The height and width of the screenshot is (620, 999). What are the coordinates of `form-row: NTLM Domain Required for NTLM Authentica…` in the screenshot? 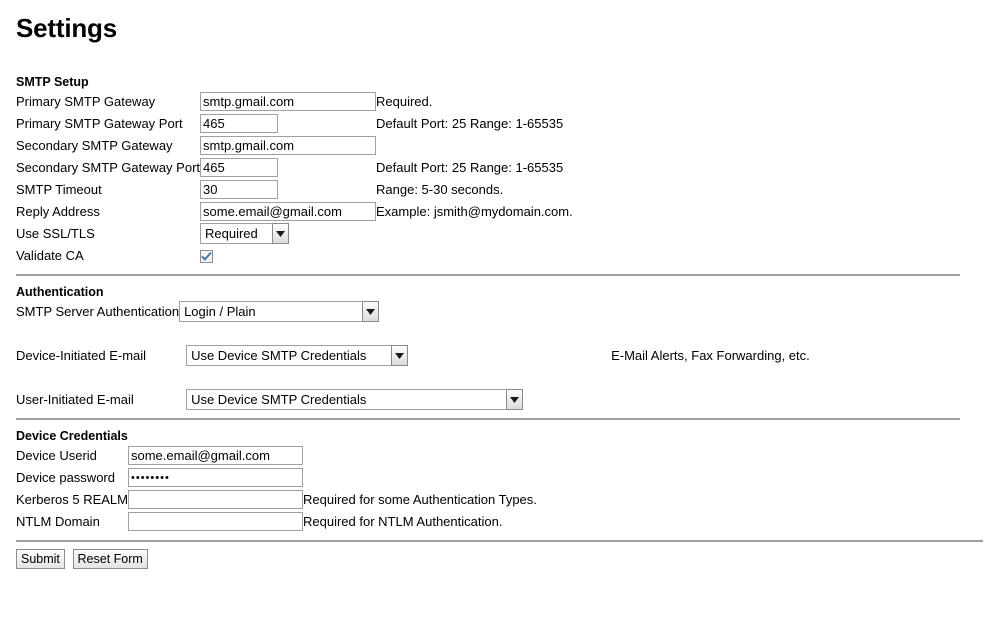 It's located at (276, 522).